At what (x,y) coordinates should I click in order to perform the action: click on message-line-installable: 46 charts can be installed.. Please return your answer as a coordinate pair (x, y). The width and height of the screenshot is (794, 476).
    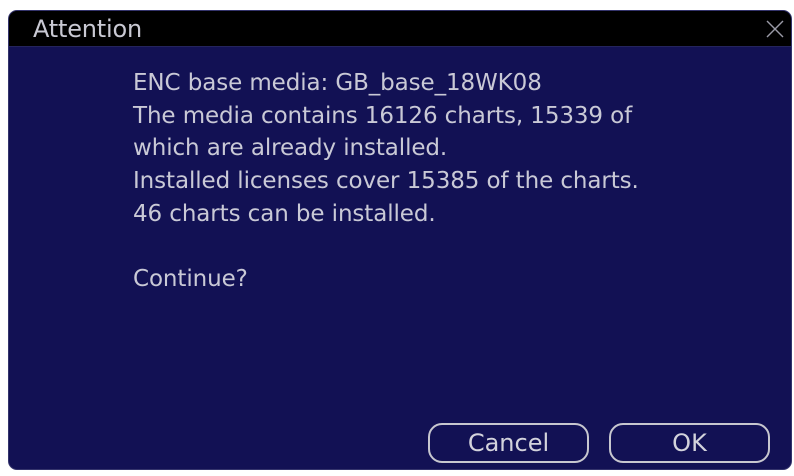
    Looking at the image, I should click on (284, 213).